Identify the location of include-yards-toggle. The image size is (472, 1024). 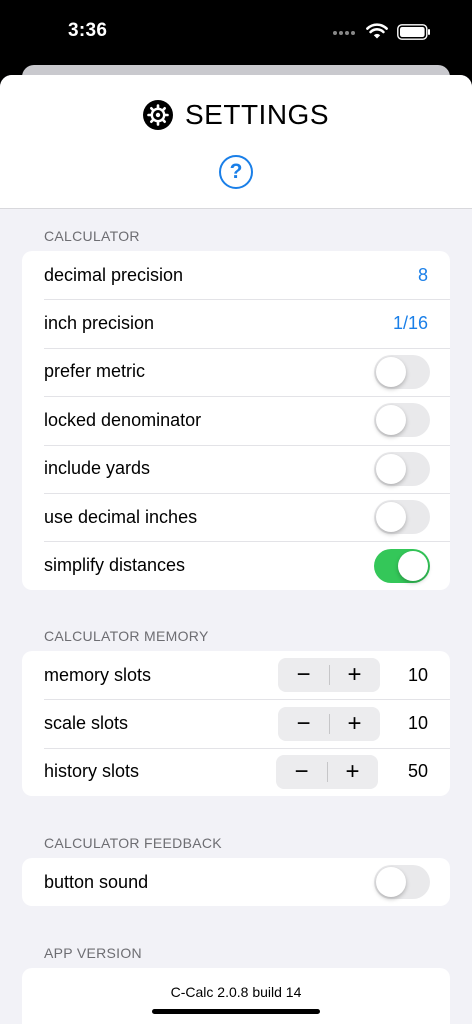
(402, 468).